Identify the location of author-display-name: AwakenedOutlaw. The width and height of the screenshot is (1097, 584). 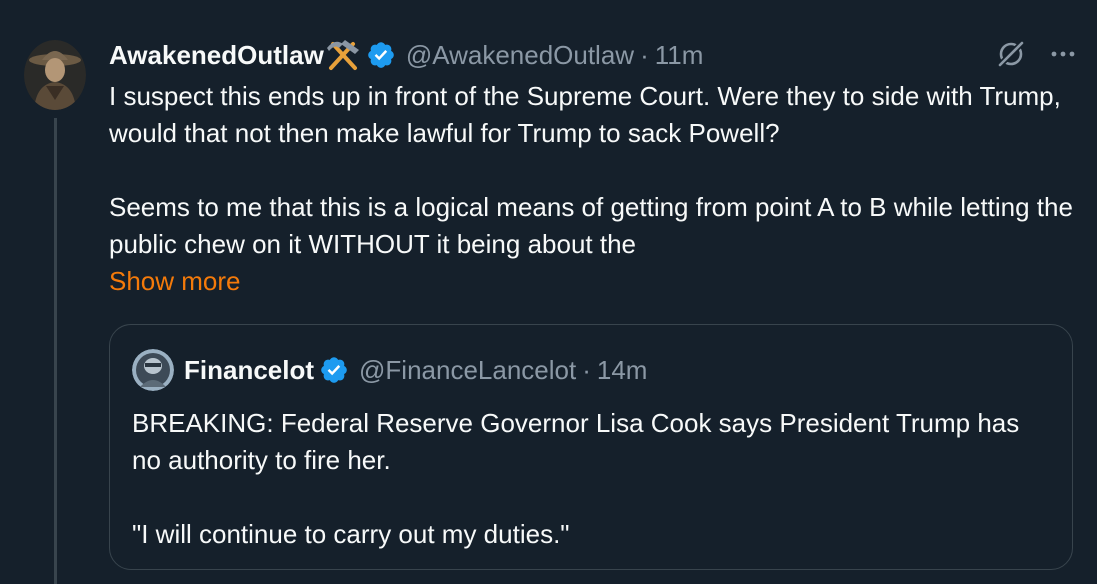
(216, 55).